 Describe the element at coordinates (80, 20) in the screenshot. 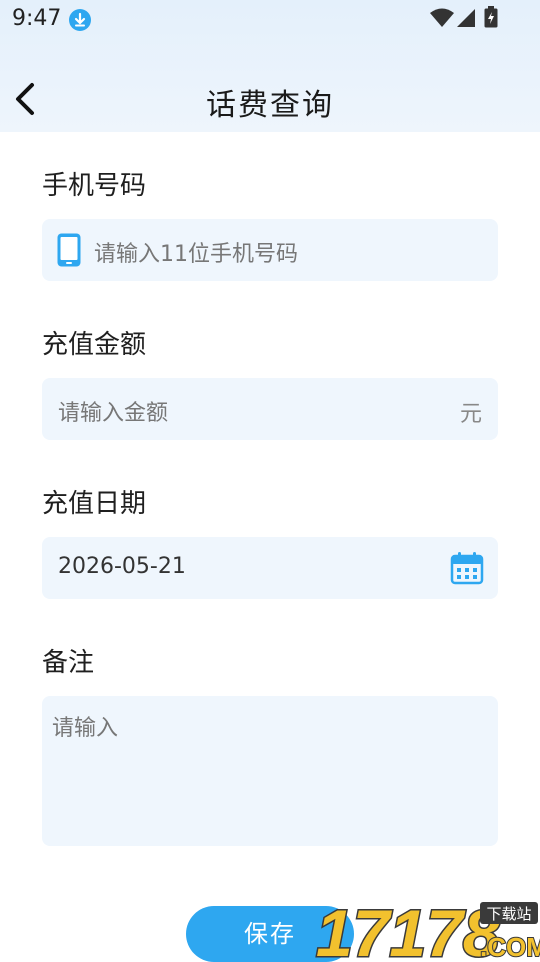

I see `download-icon` at that location.